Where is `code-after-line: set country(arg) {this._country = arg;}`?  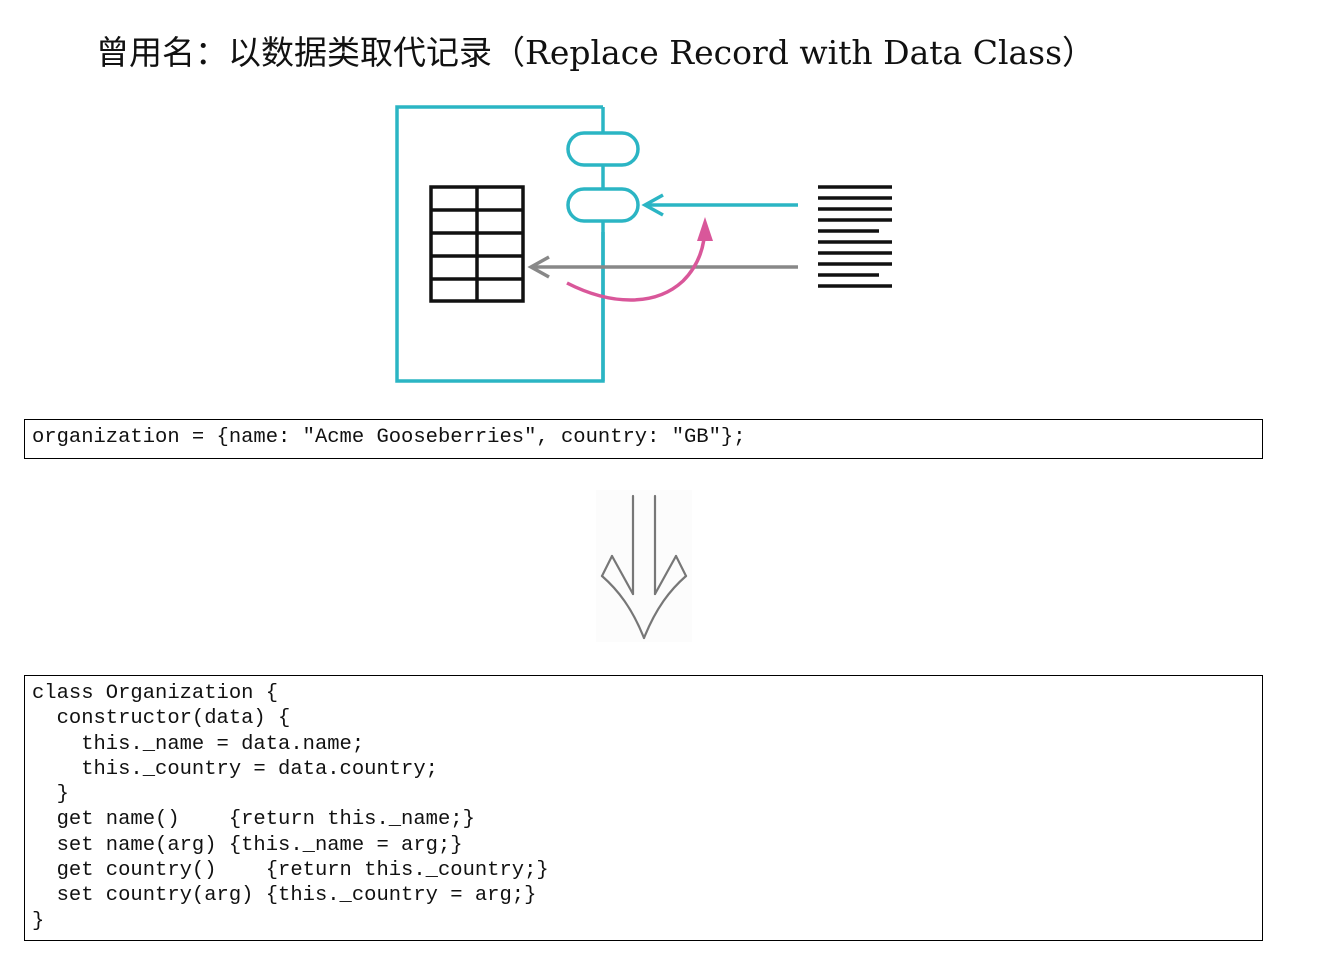 code-after-line: set country(arg) {this._country = arg;} is located at coordinates (284, 896).